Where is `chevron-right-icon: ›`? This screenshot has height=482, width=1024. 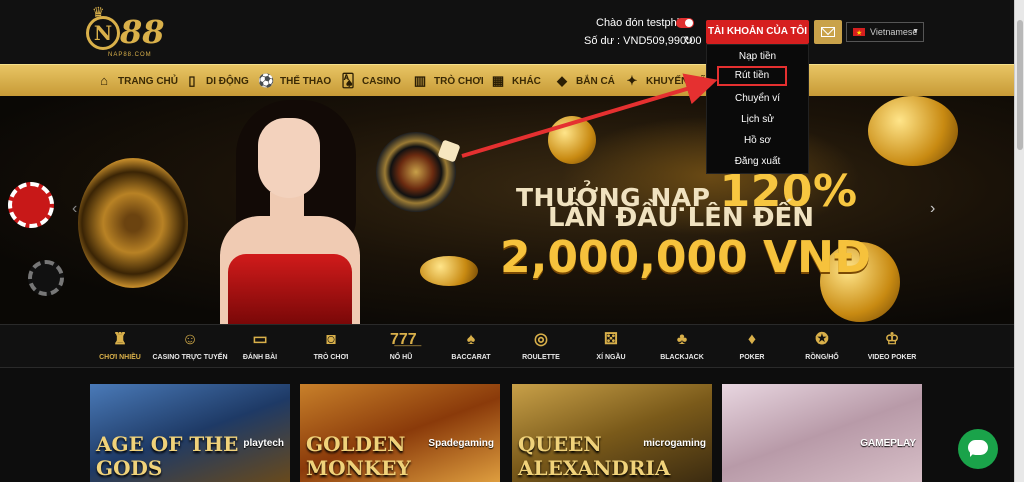
chevron-right-icon: › is located at coordinates (932, 209).